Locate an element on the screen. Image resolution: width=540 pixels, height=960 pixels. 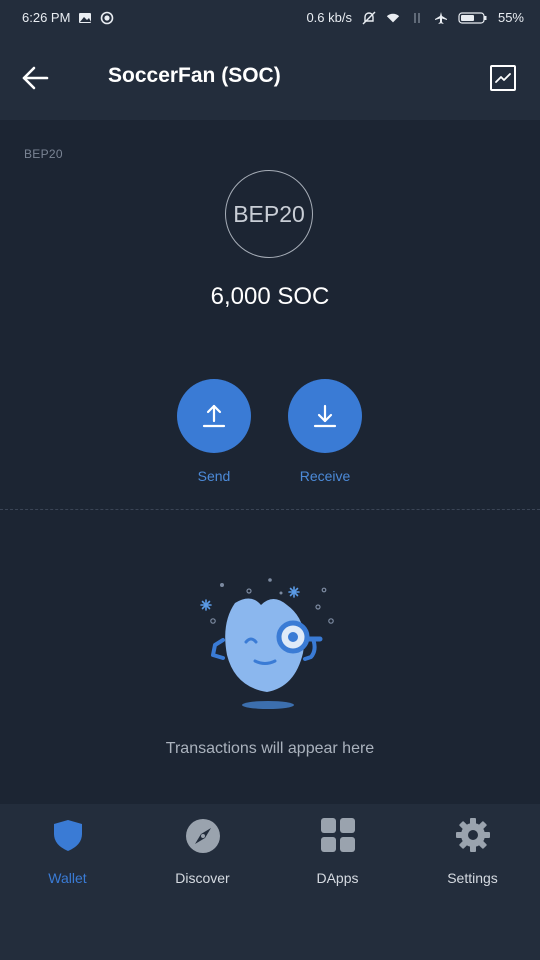
status-right: 0.6 kb/s 55% is located at coordinates (415, 17).